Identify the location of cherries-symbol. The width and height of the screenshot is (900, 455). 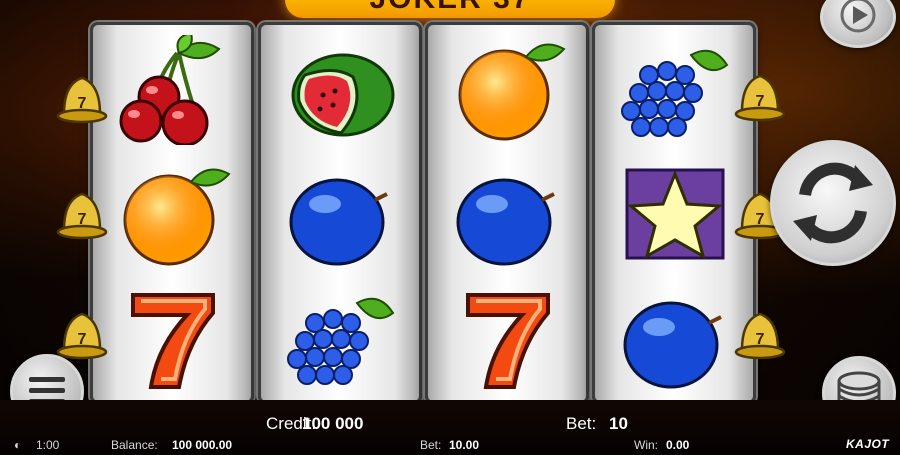
(172, 90).